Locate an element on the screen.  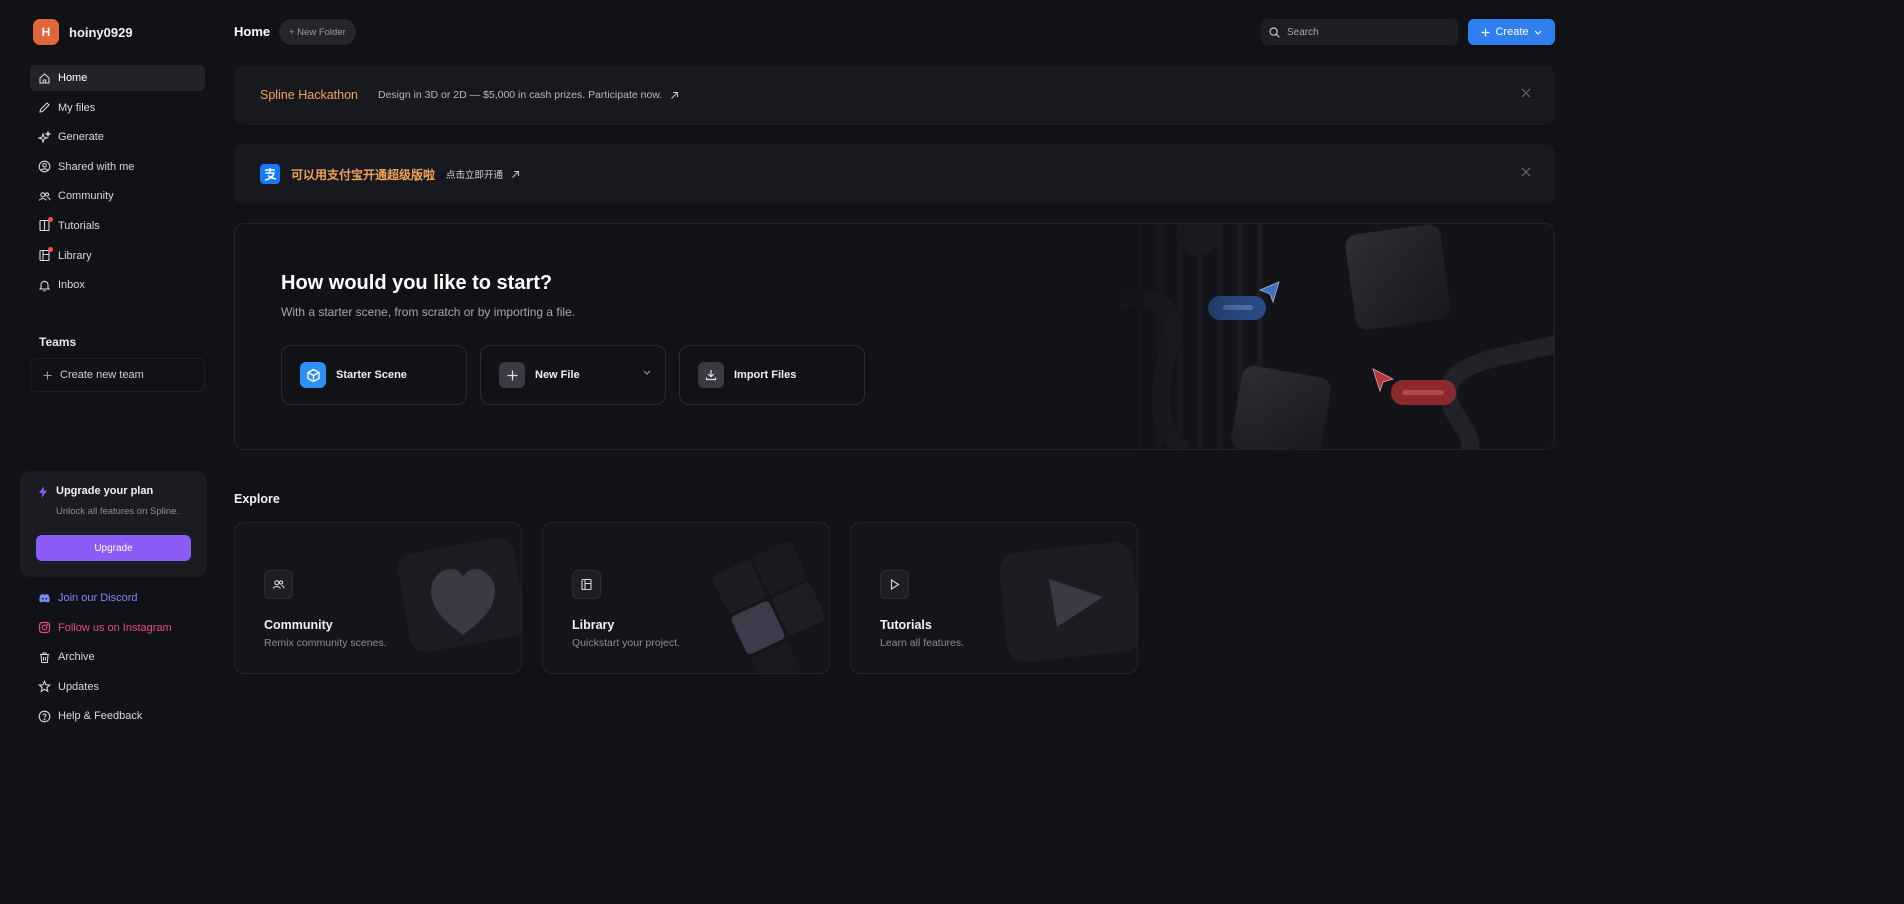
download-icon is located at coordinates (711, 375).